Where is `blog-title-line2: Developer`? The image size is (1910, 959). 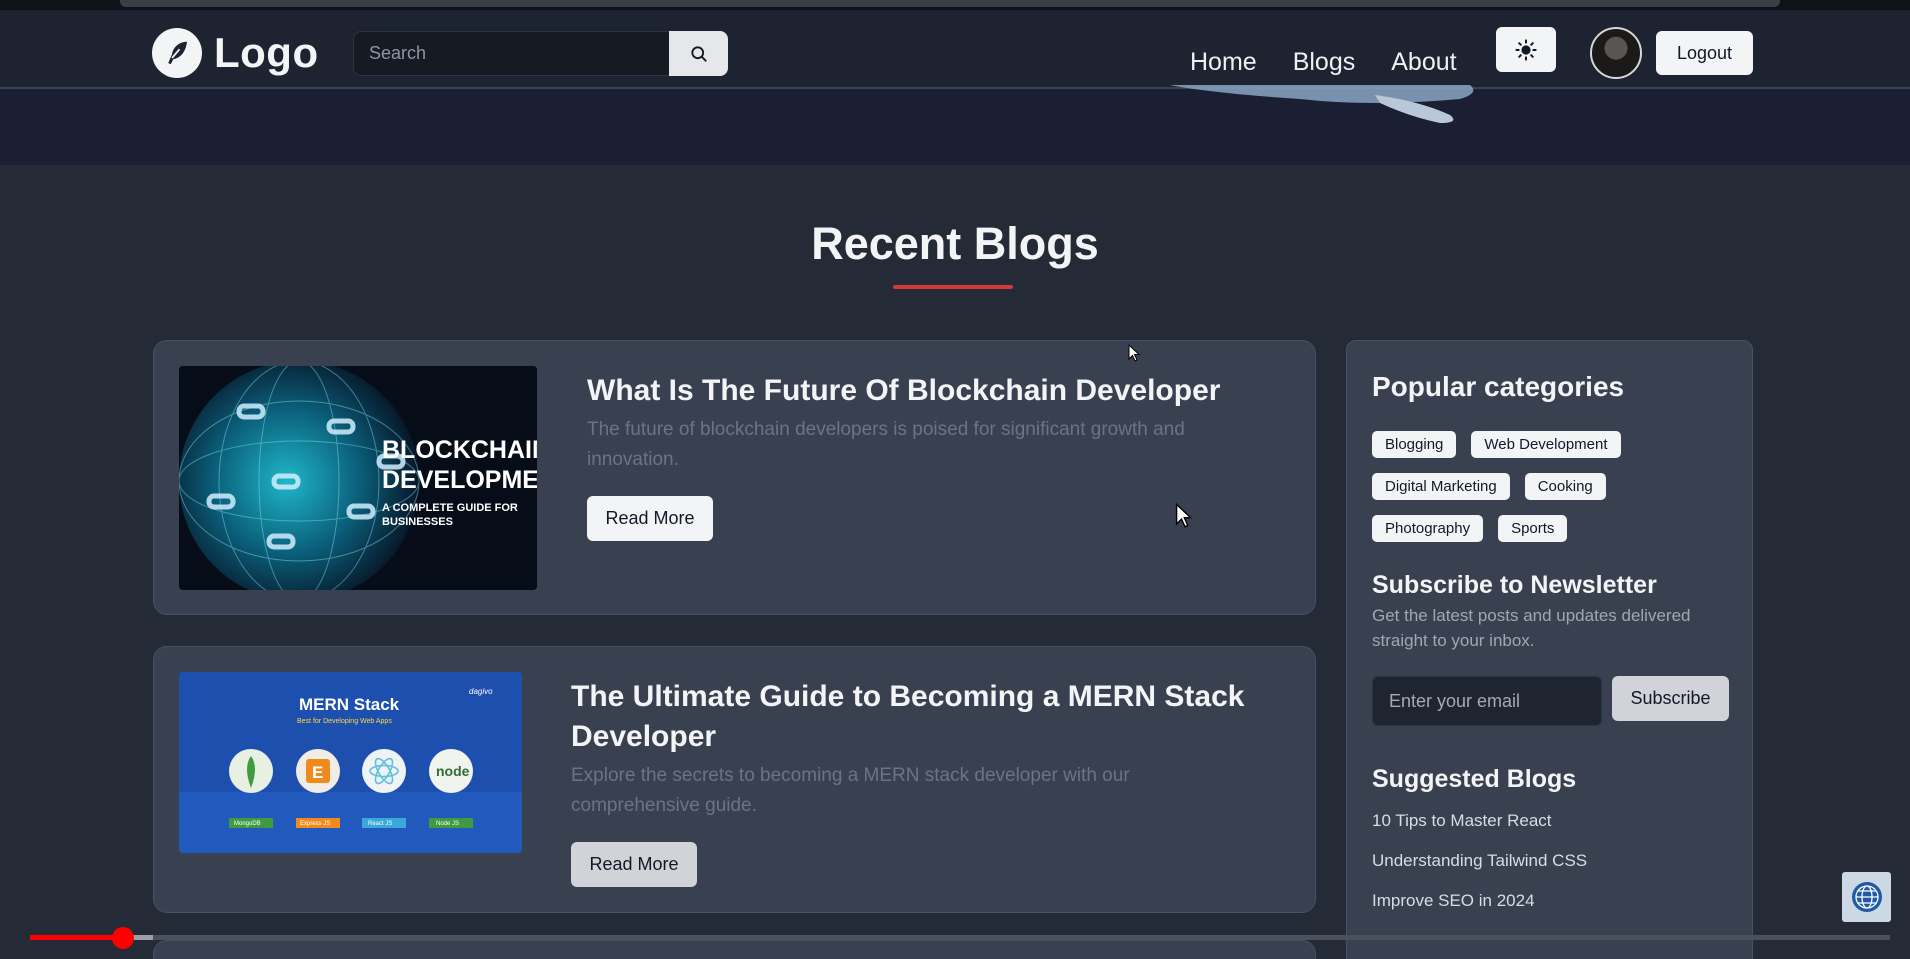
blog-title-line2: Developer is located at coordinates (644, 736).